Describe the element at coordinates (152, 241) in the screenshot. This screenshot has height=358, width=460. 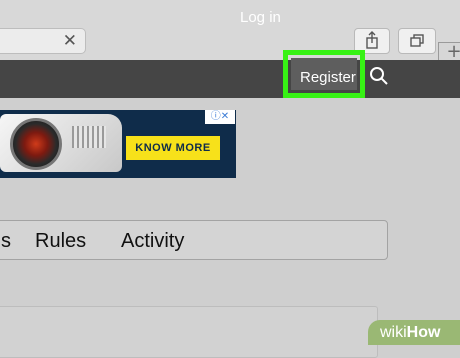
I see `tab-activity: Activity` at that location.